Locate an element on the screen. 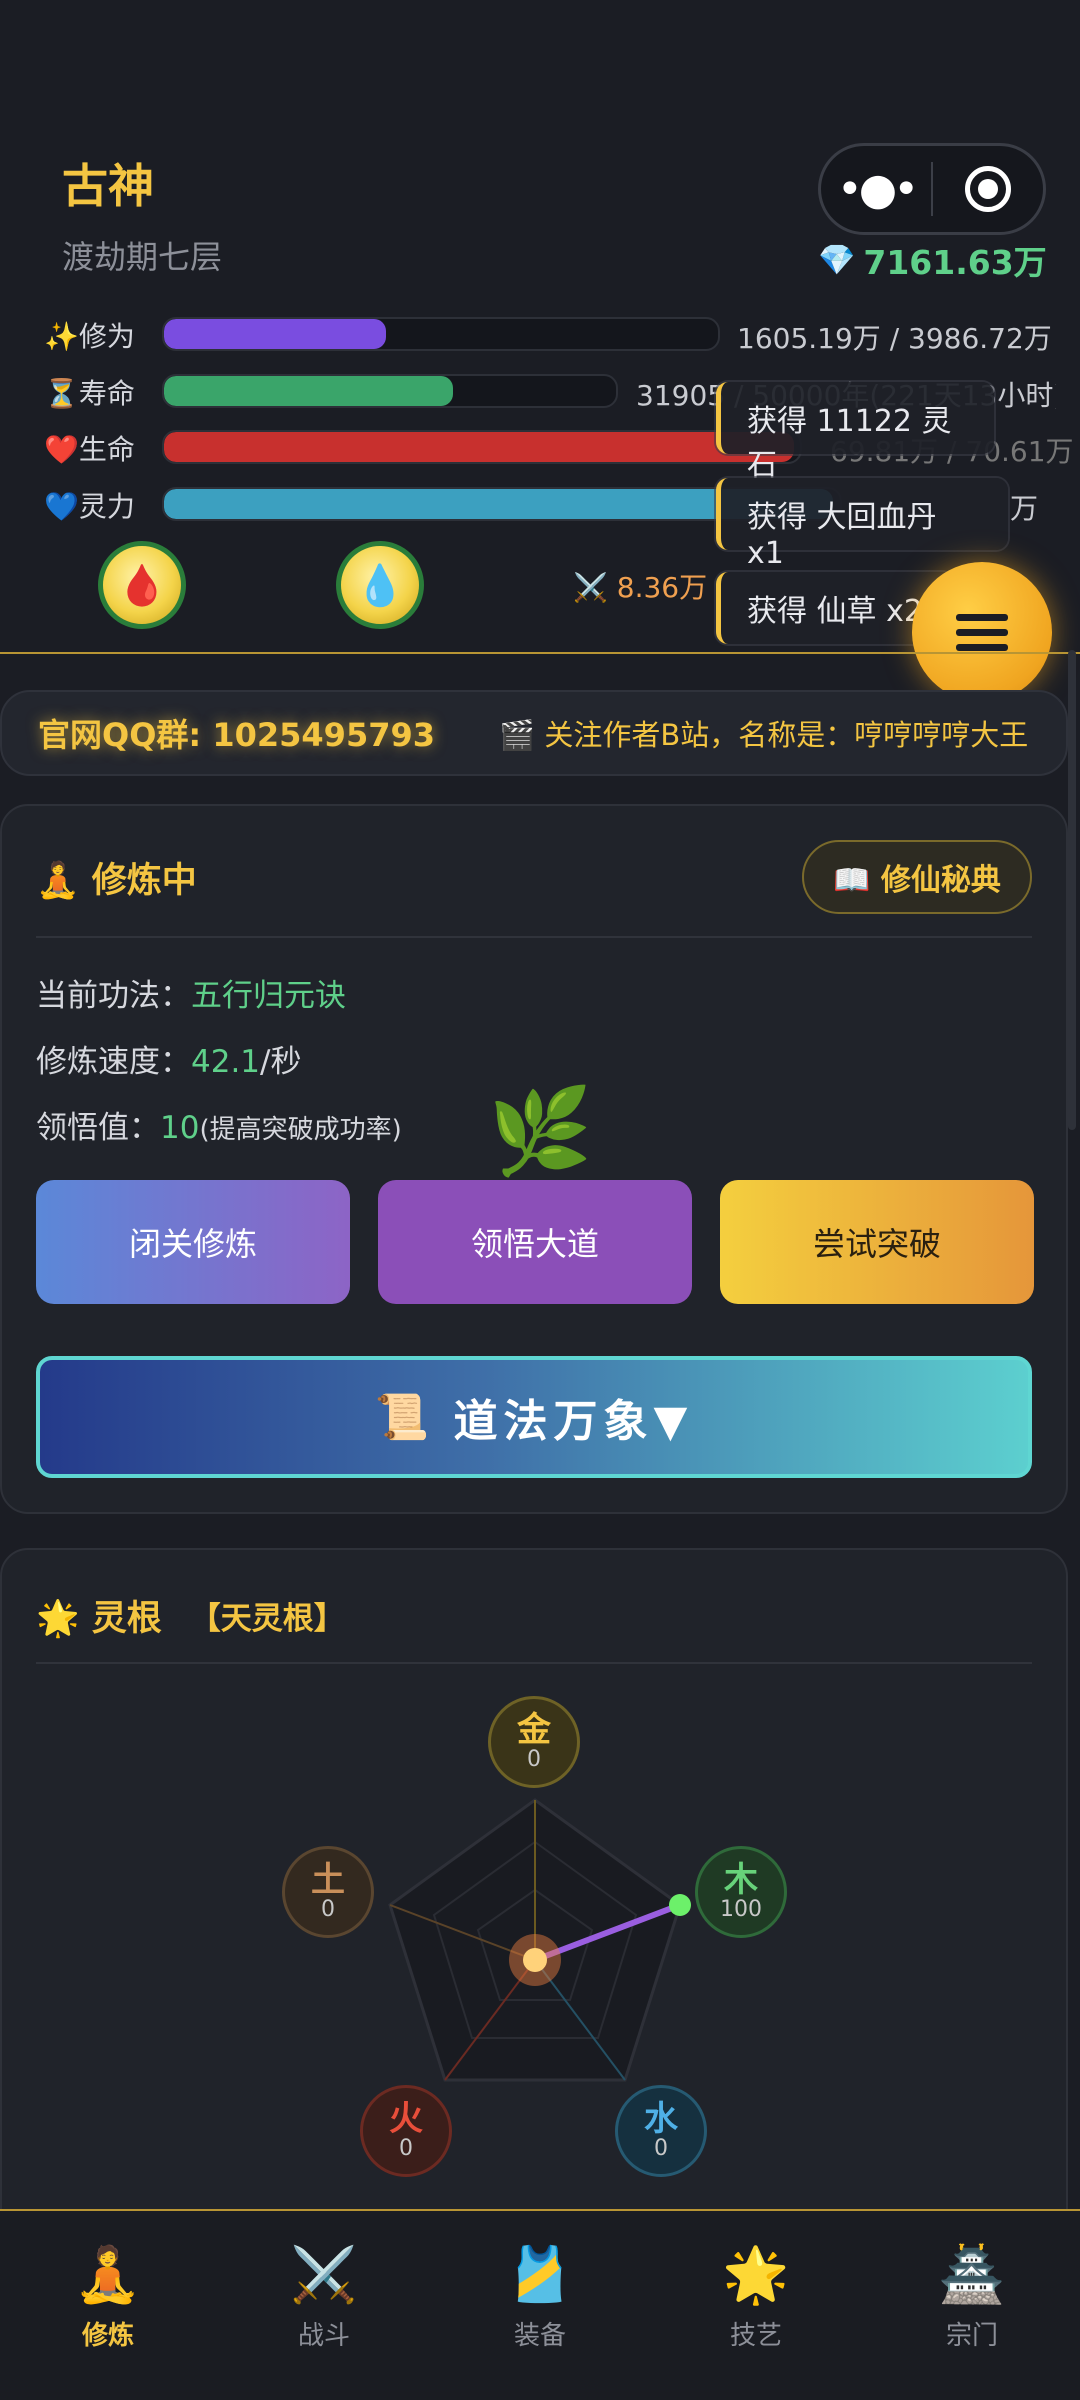  insight-note: (提高突破成功率) is located at coordinates (300, 1130).